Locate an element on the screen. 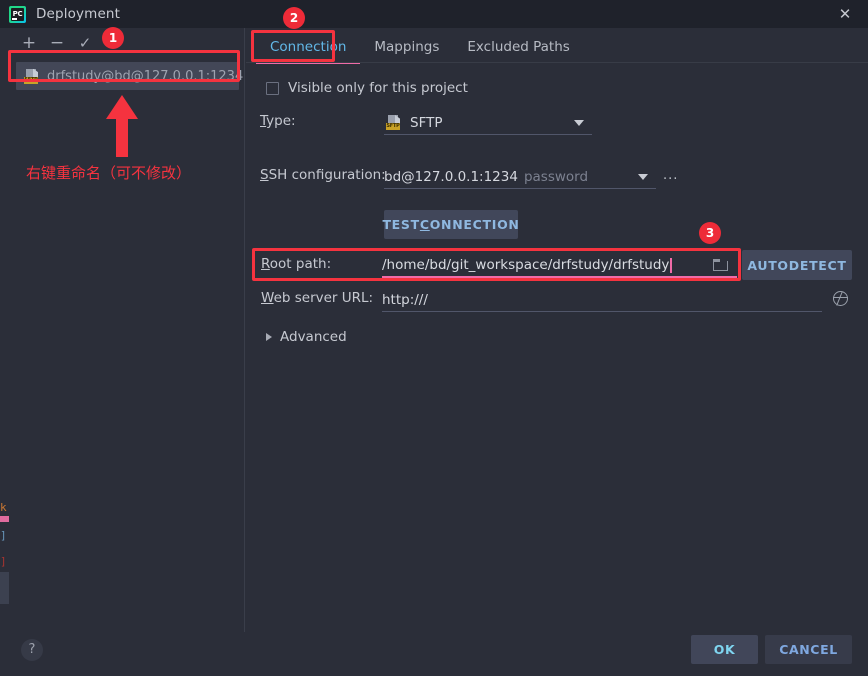 This screenshot has width=868, height=676. visible-only-checkbox is located at coordinates (272, 88).